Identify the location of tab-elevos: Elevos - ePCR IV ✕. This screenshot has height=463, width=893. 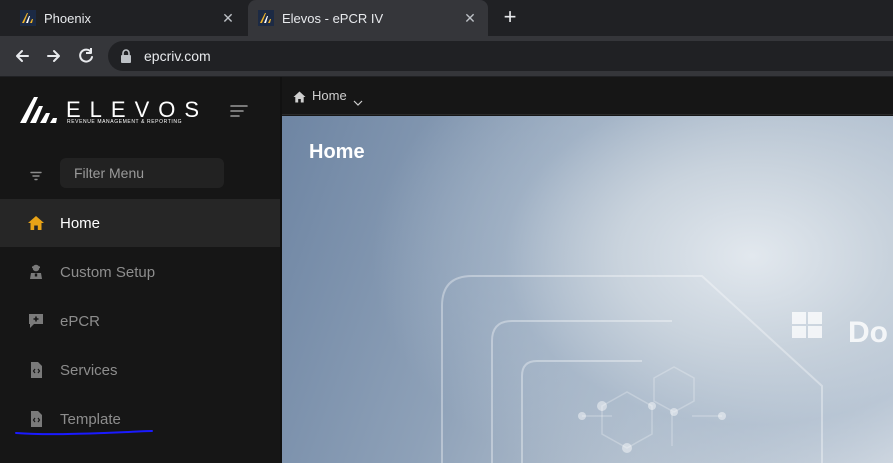
(368, 18).